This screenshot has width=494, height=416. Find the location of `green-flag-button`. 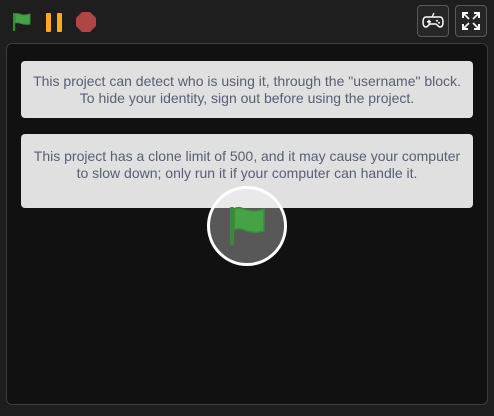

green-flag-button is located at coordinates (22, 22).